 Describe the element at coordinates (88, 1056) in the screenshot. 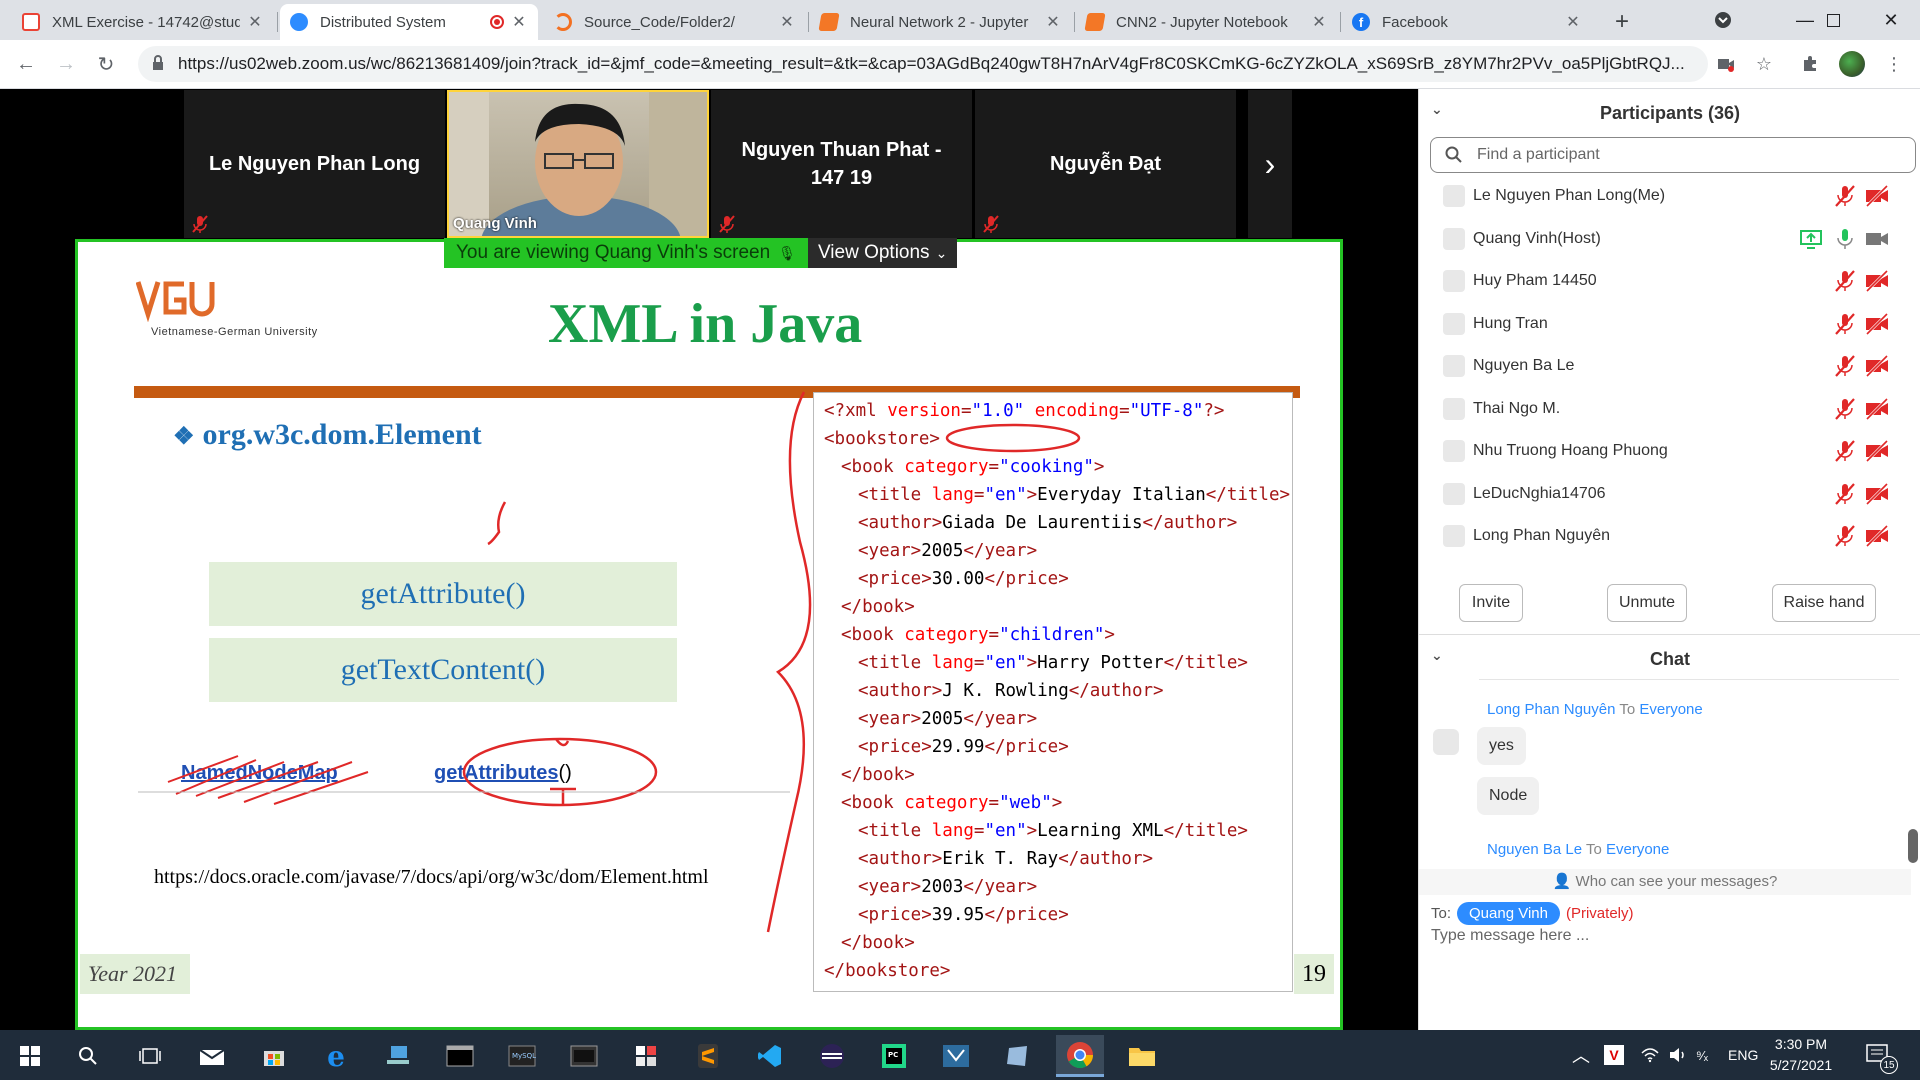

I see `search-icon` at that location.